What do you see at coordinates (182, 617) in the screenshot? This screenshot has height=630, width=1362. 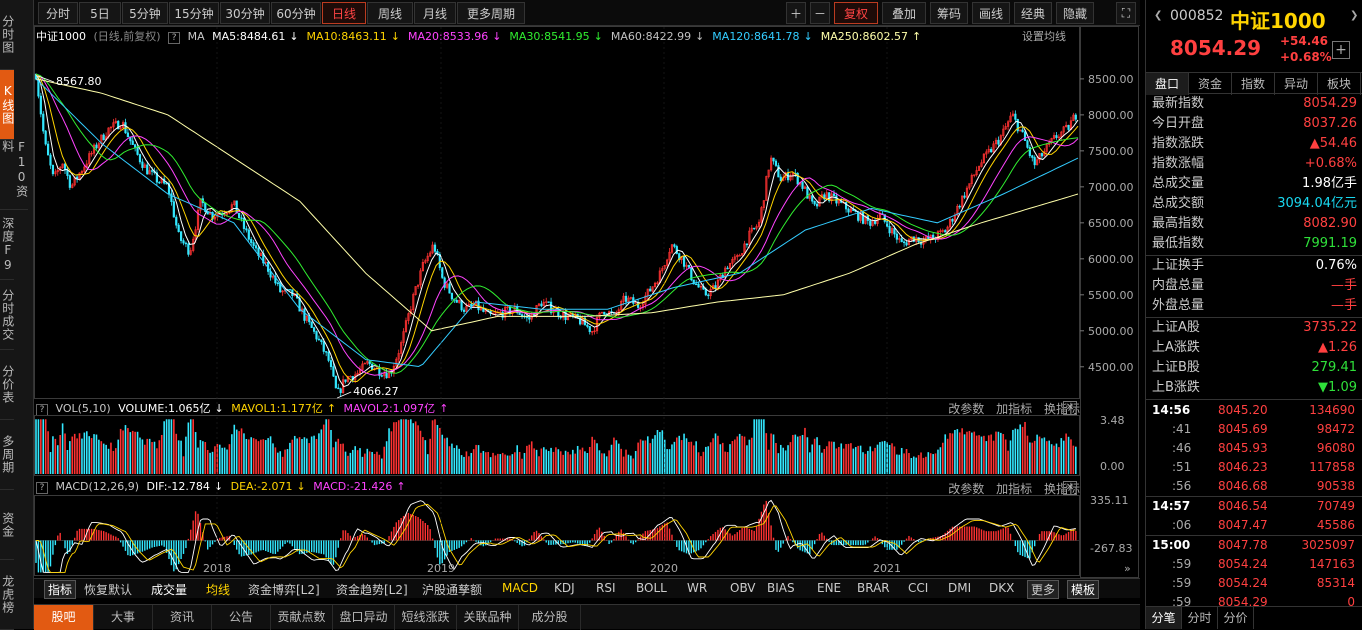 I see `bottom-tab-2: 资讯` at bounding box center [182, 617].